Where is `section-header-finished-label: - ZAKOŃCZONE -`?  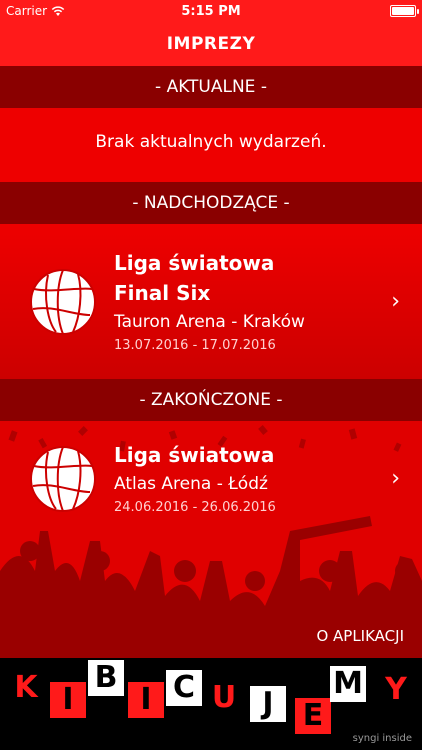 section-header-finished-label: - ZAKOŃCZONE - is located at coordinates (211, 400).